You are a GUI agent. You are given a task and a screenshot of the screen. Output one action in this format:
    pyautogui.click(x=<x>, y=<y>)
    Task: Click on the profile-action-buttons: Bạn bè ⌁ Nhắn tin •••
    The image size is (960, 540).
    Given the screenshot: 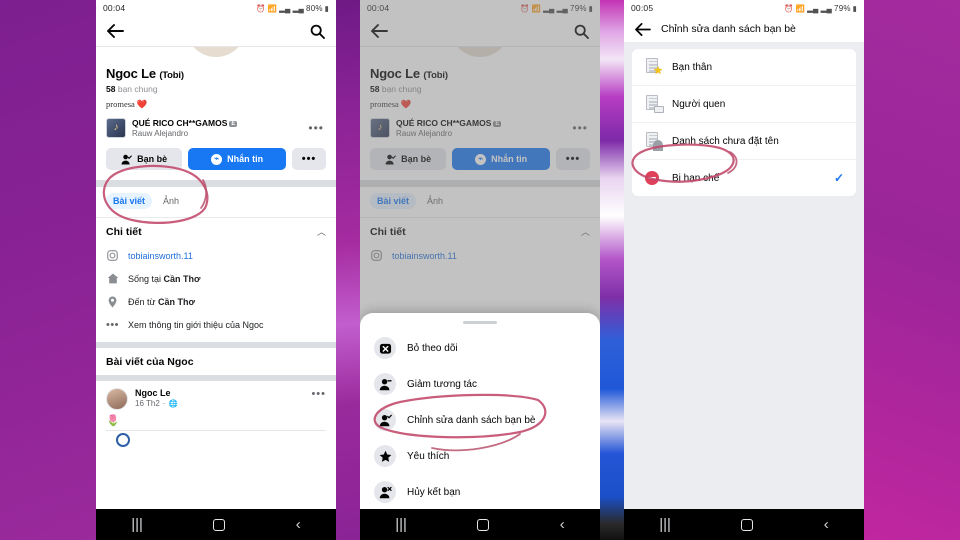 What is the action you would take?
    pyautogui.click(x=216, y=160)
    